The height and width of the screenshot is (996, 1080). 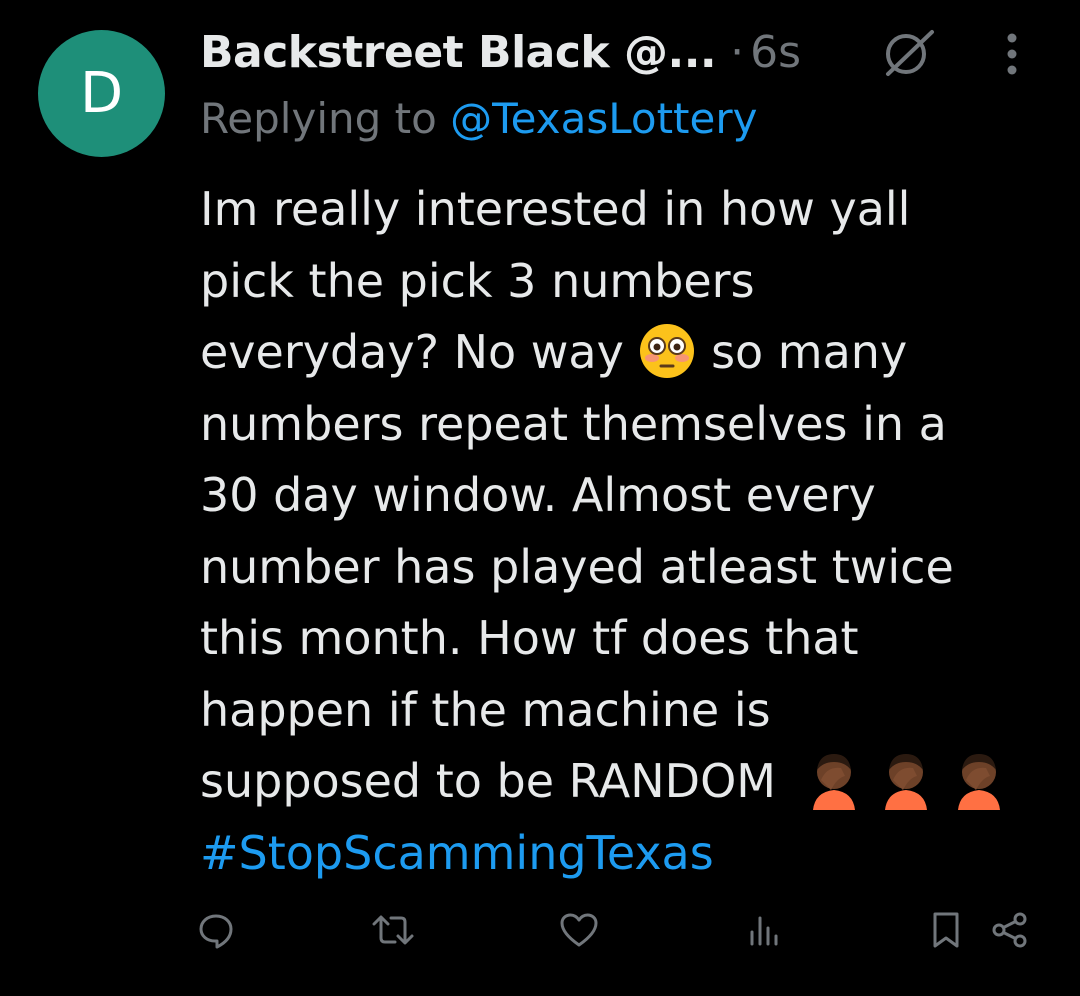 I want to click on retweet-icon, so click(x=393, y=930).